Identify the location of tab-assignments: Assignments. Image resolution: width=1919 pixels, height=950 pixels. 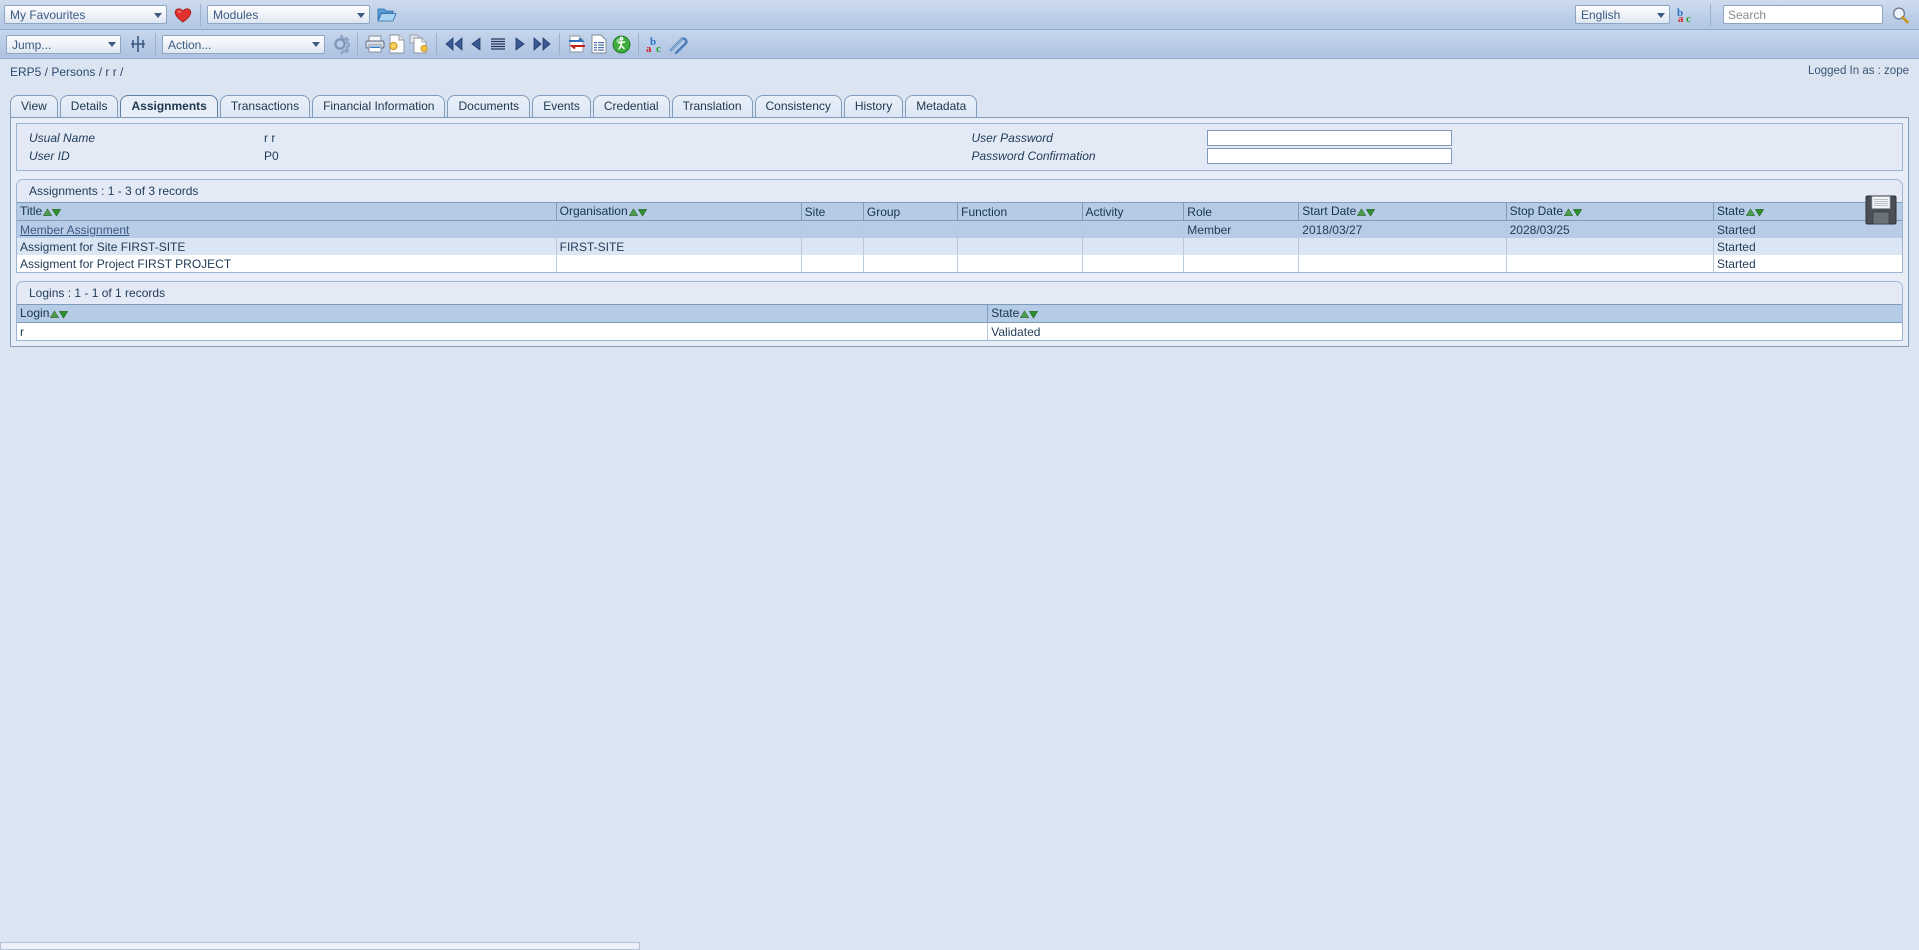
(169, 106).